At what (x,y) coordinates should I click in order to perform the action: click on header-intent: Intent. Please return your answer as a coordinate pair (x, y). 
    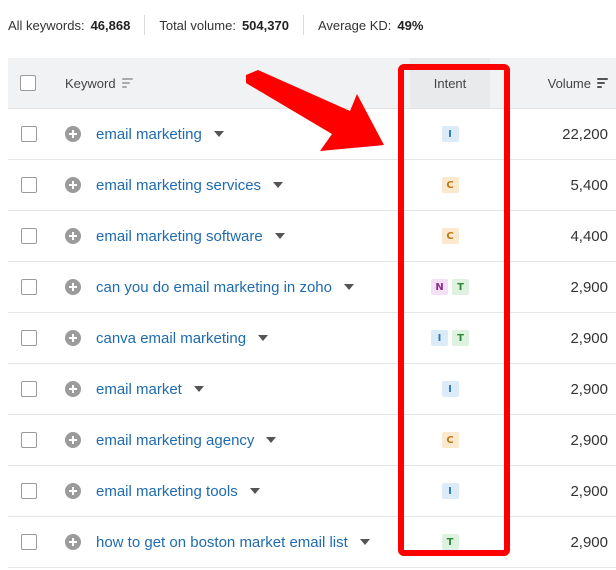
    Looking at the image, I should click on (450, 83).